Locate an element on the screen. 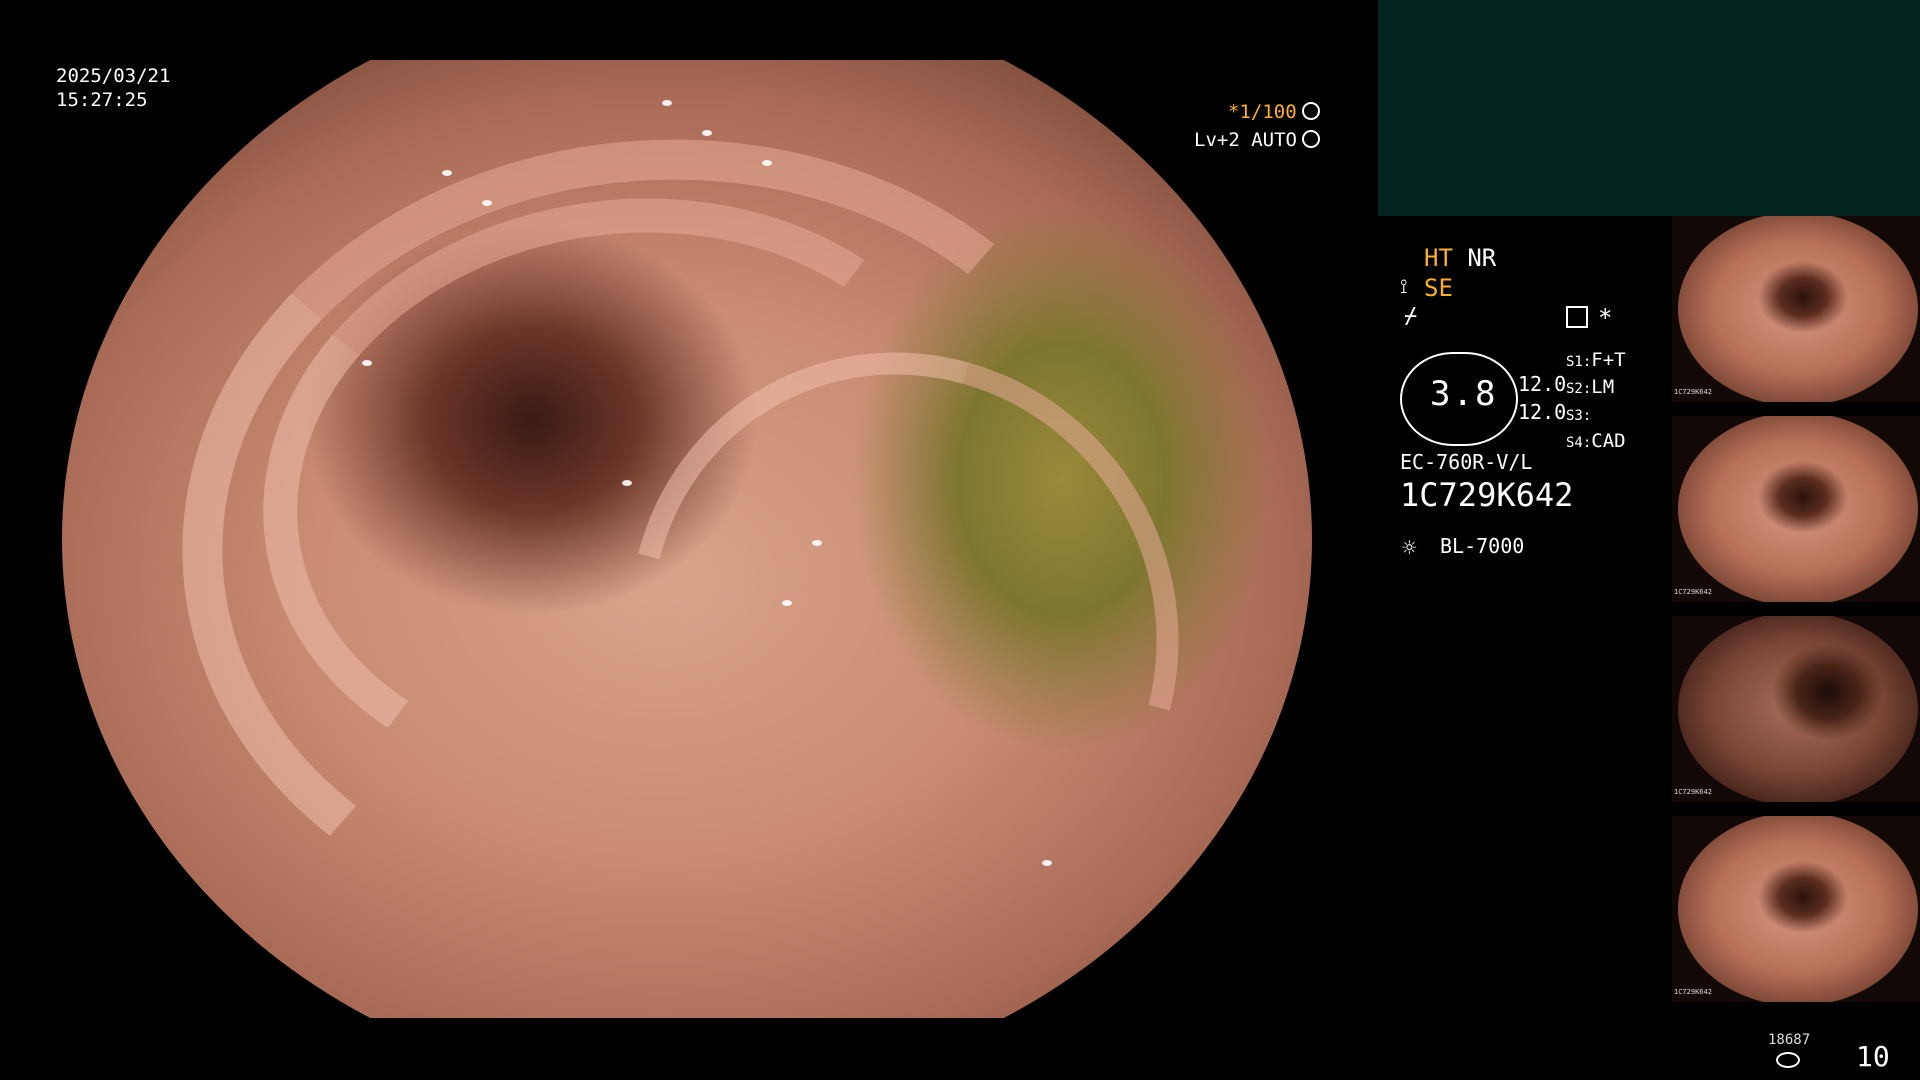 This screenshot has height=1080, width=1920. ht-indicator: HT is located at coordinates (1438, 258).